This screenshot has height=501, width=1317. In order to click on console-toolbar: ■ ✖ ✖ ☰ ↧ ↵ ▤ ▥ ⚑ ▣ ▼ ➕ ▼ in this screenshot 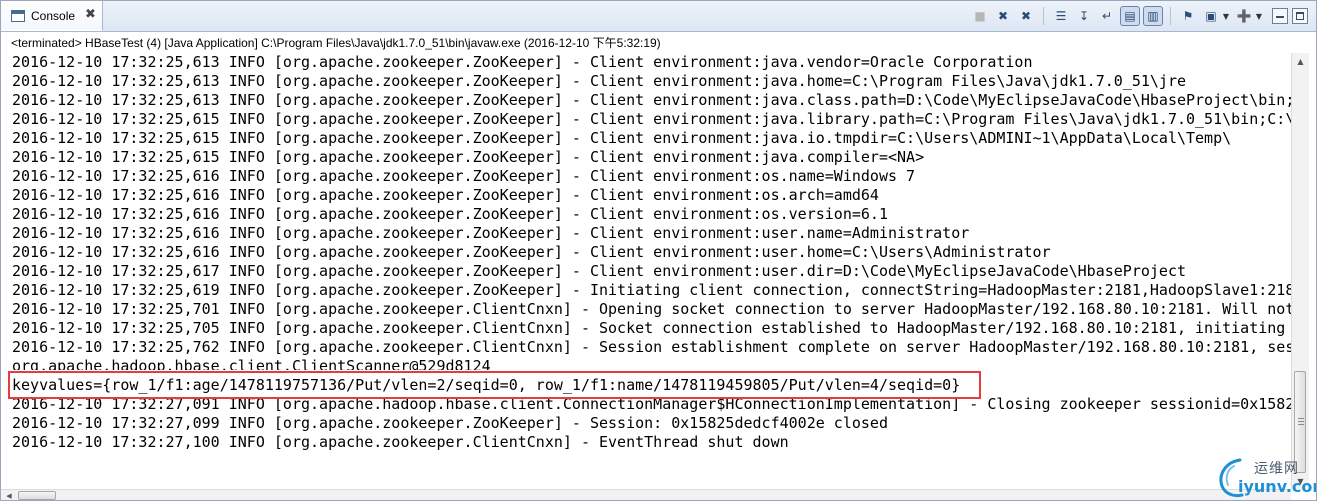, I will do `click(1137, 16)`.